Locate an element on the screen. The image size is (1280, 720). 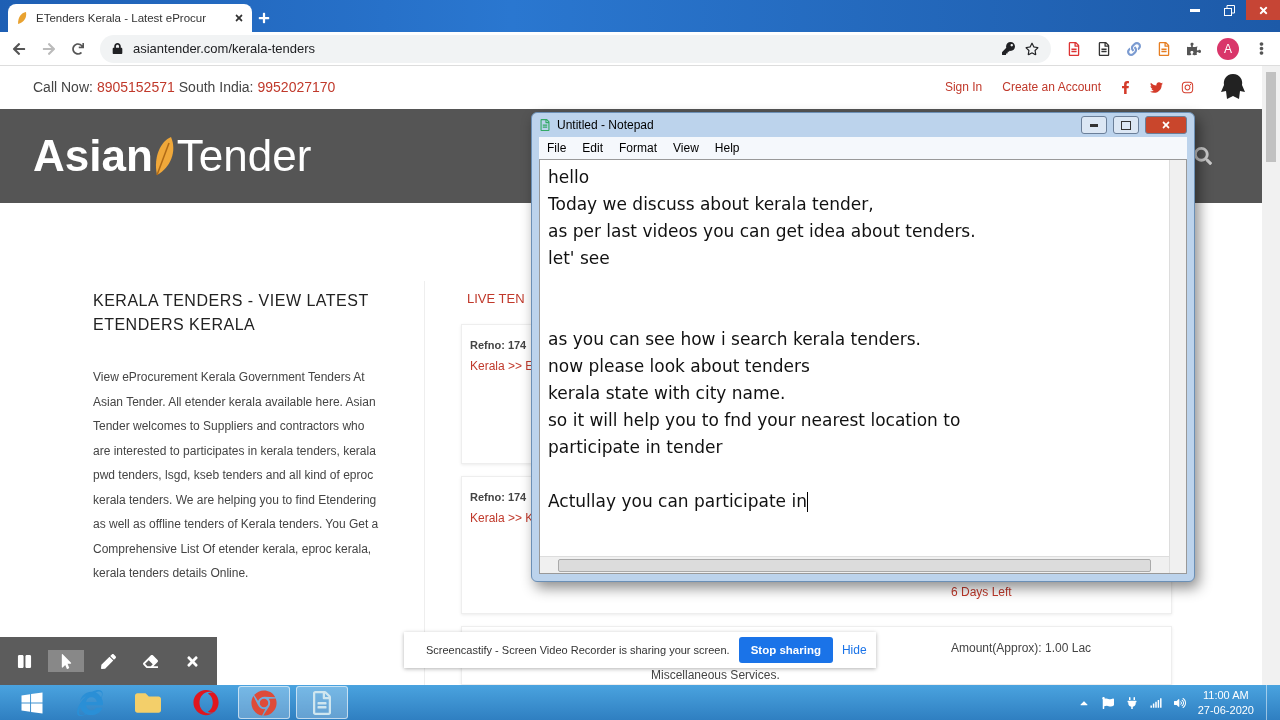
hide-link: Hide is located at coordinates (854, 650).